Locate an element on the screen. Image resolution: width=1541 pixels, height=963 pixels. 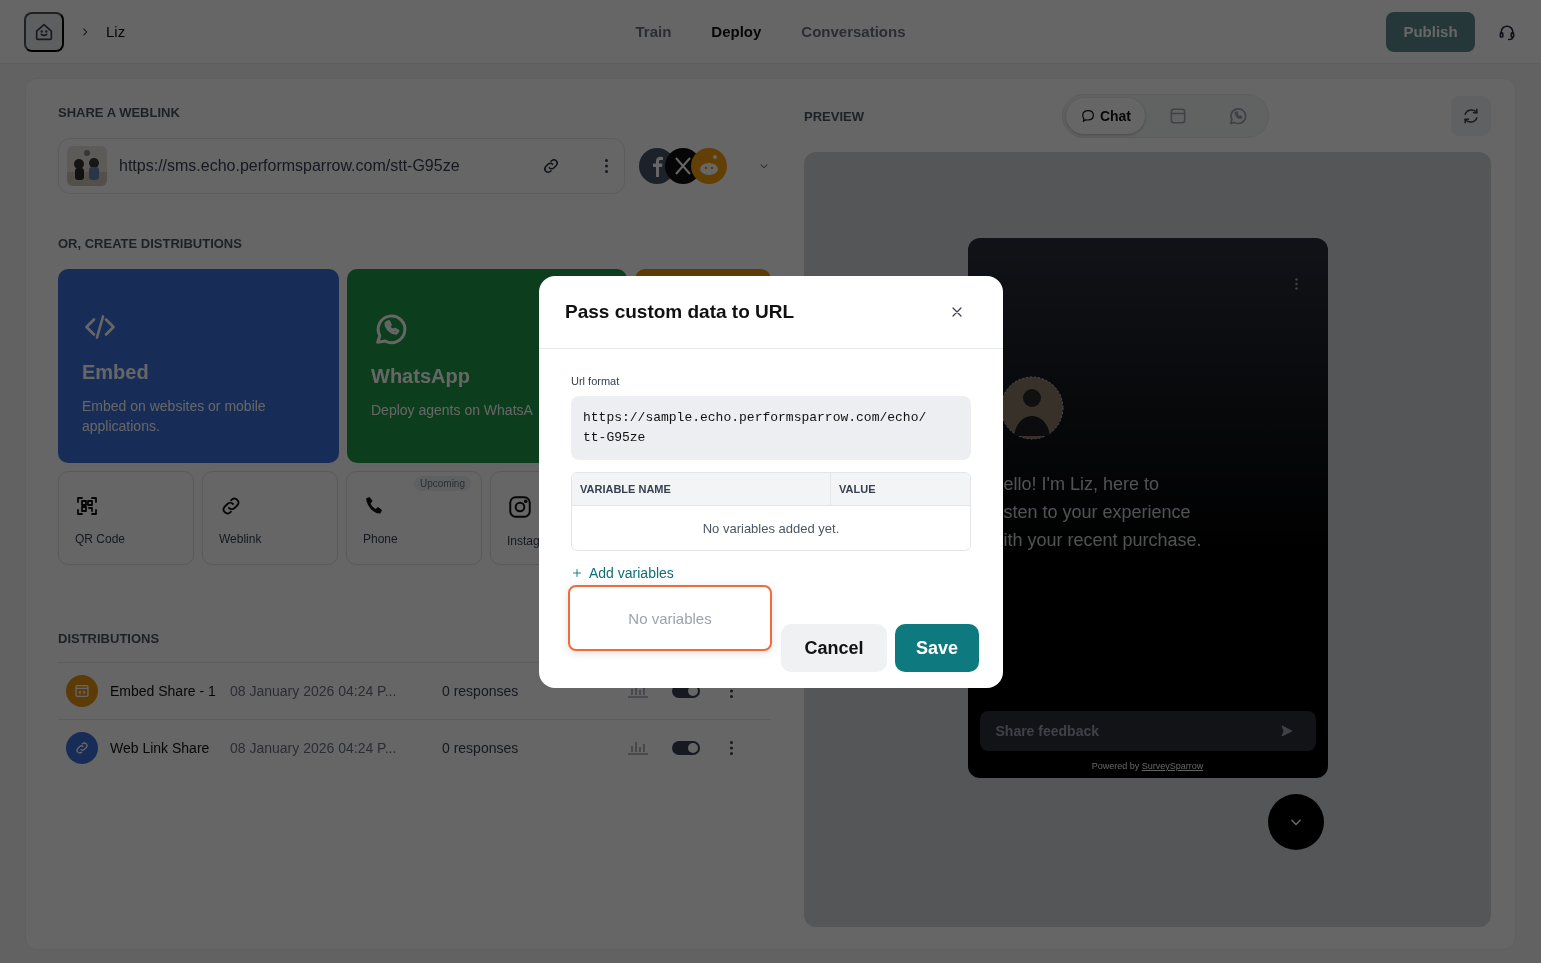
weblink-url: https://sms.echo.performsparrow.com/stt-G95ze is located at coordinates (290, 166).